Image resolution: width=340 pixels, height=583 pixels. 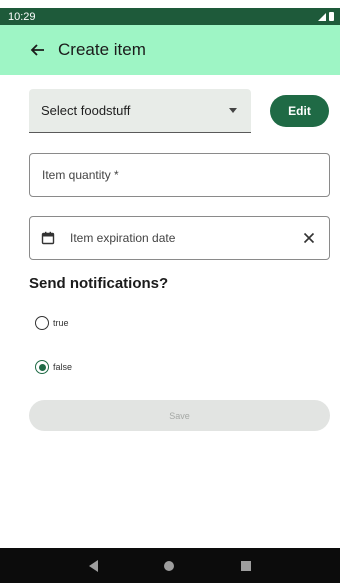 I want to click on arrow-back-icon, so click(x=38, y=50).